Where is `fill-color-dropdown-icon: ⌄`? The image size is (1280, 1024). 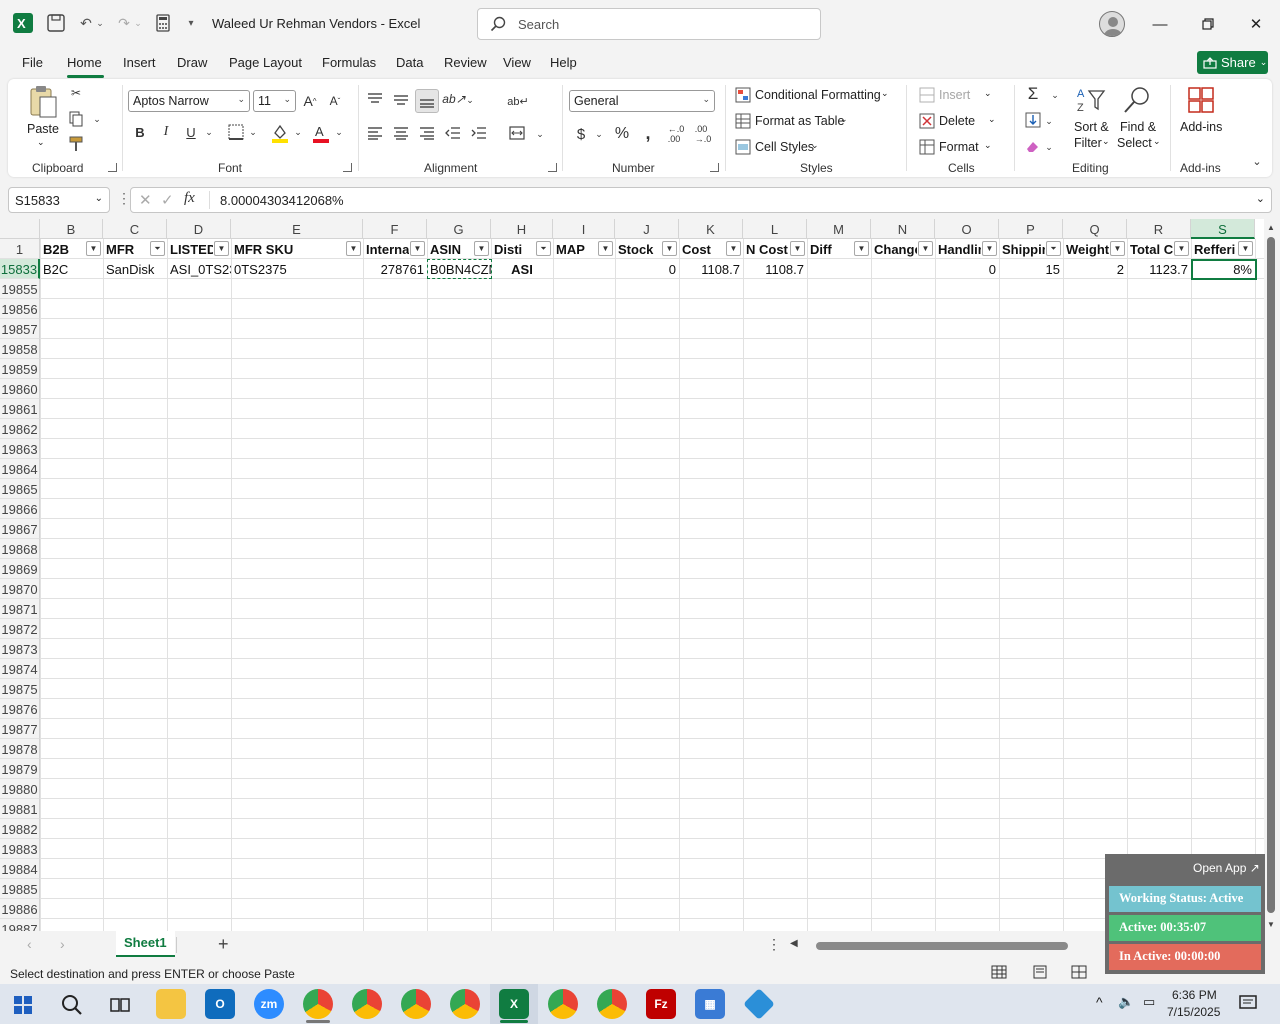
fill-color-dropdown-icon: ⌄ is located at coordinates (298, 132).